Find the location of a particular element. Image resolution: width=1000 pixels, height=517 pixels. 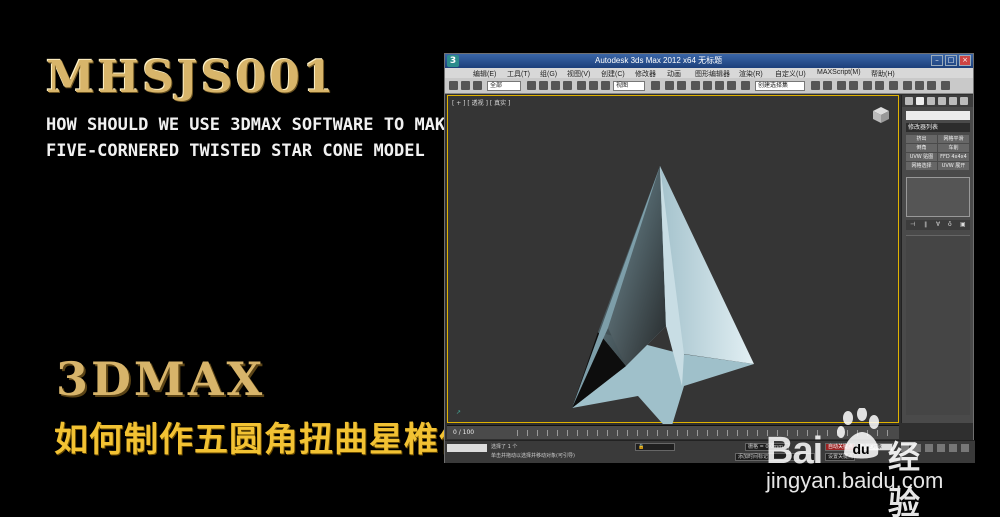

modify-tab-icon is located at coordinates (920, 101).